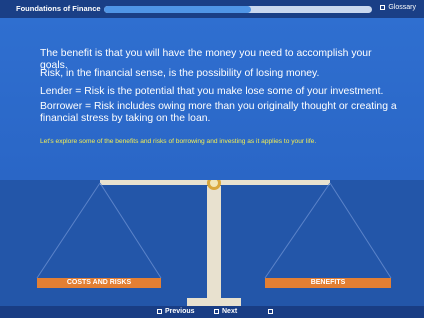  Describe the element at coordinates (328, 283) in the screenshot. I see `benefits-label: BENEFITS` at that location.